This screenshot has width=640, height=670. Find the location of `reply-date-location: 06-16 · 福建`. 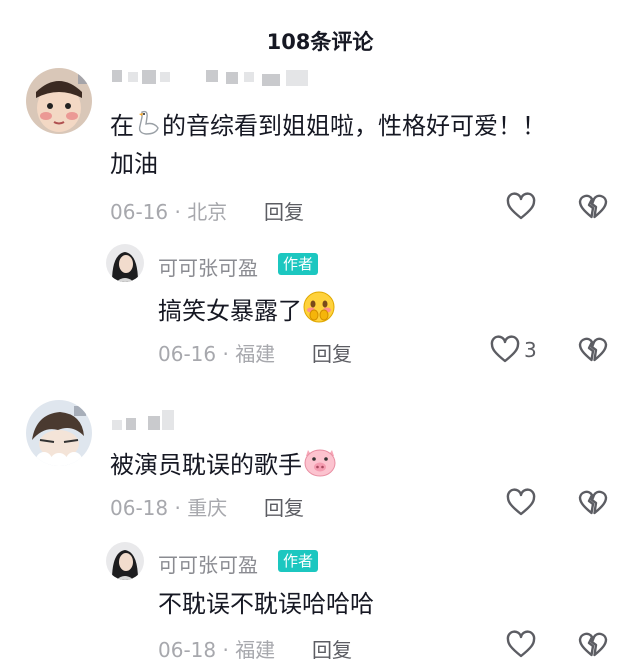

reply-date-location: 06-16 · 福建 is located at coordinates (217, 354).